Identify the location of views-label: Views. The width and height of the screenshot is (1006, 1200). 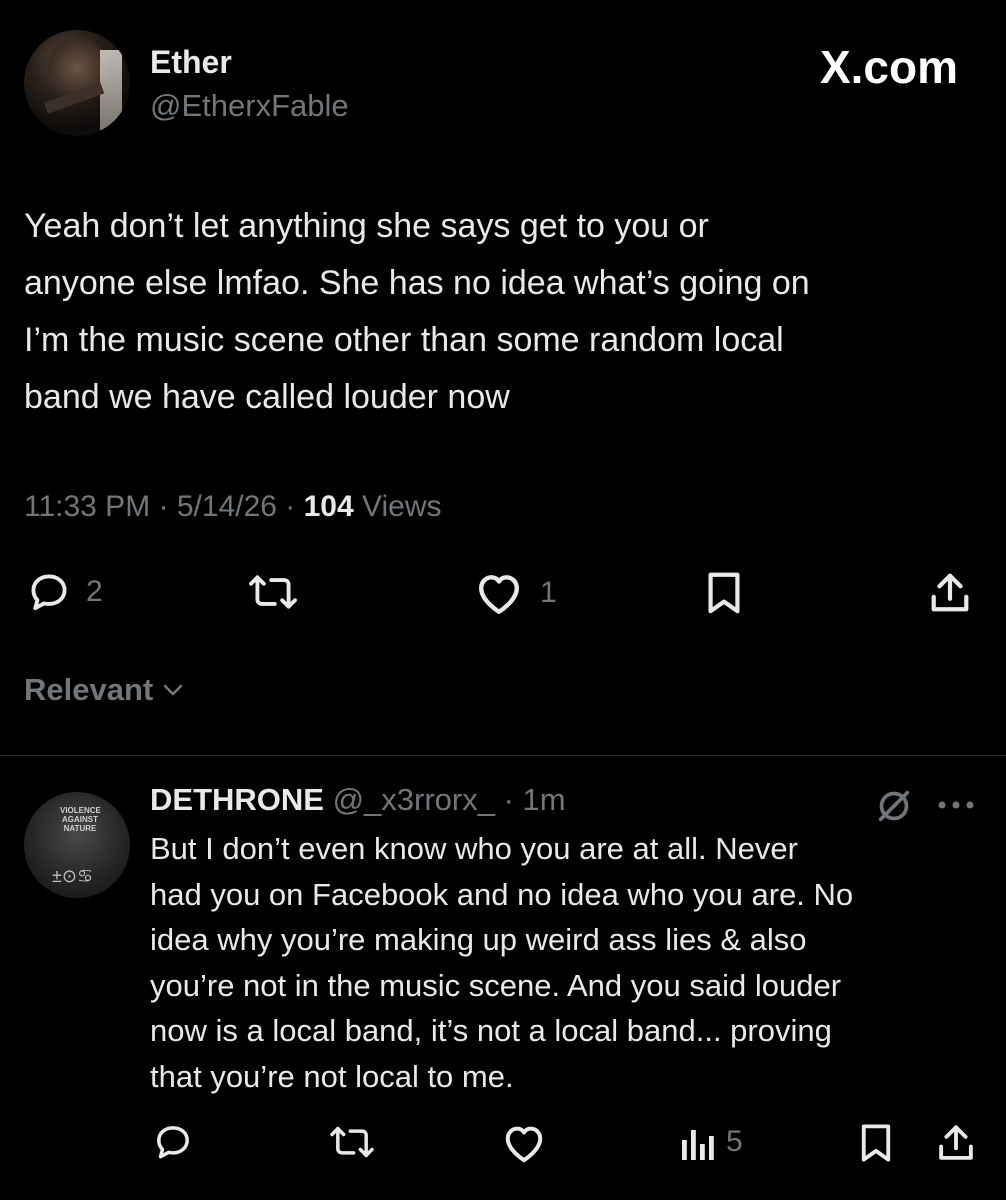
(402, 506).